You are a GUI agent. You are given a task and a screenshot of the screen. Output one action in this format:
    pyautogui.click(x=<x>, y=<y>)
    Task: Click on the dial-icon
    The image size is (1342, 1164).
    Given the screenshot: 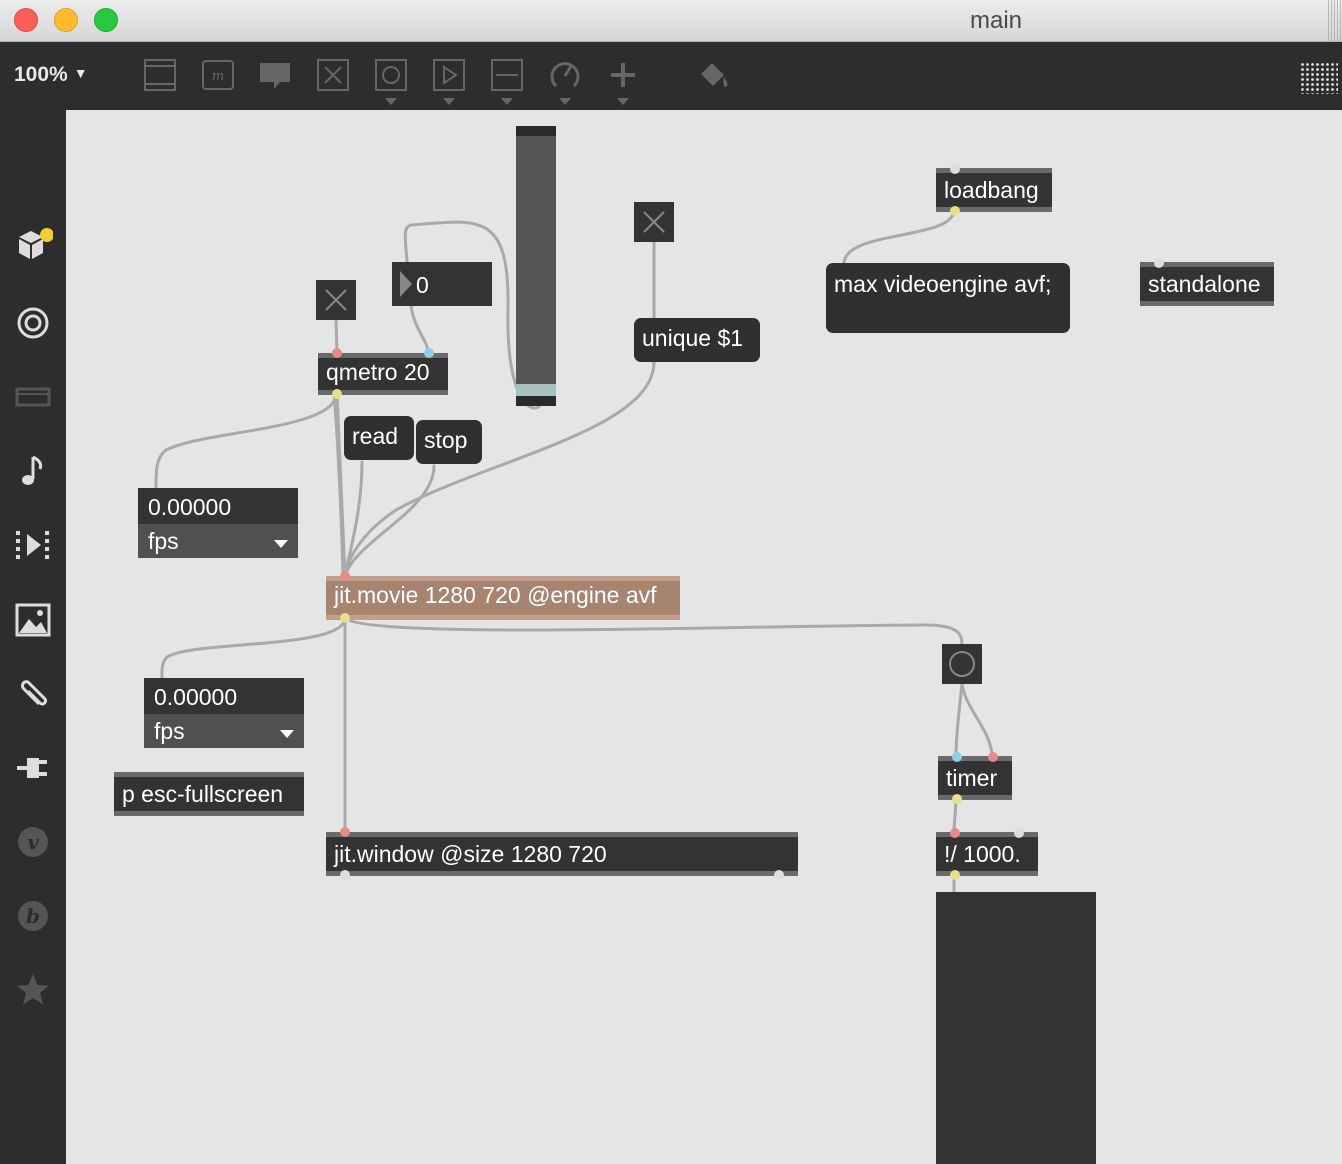 What is the action you would take?
    pyautogui.click(x=565, y=75)
    